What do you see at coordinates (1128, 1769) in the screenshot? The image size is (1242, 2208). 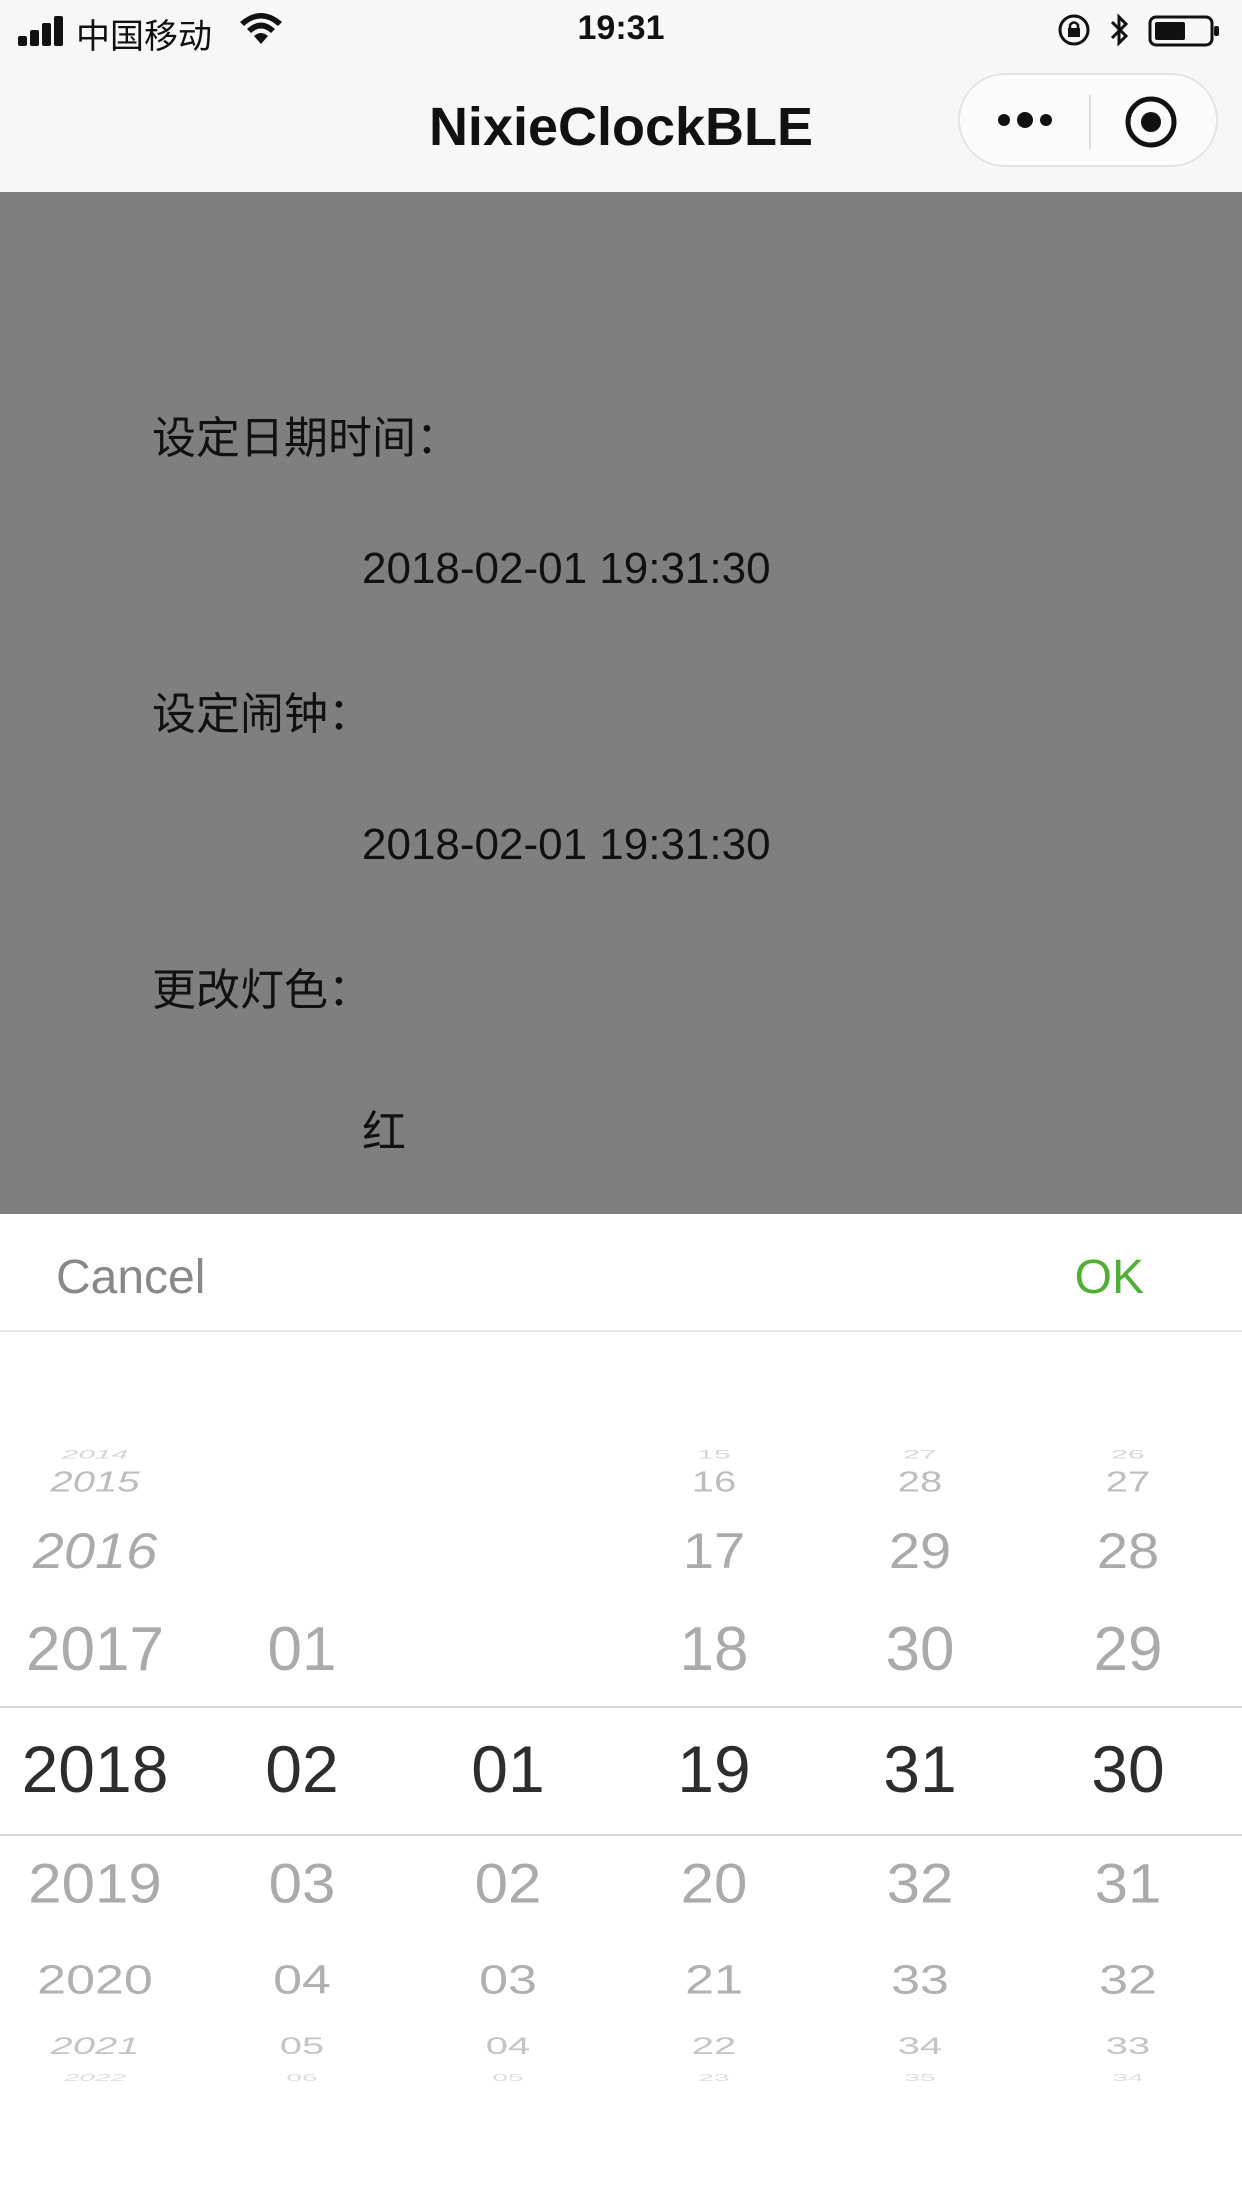 I see `second-selected: 30` at bounding box center [1128, 1769].